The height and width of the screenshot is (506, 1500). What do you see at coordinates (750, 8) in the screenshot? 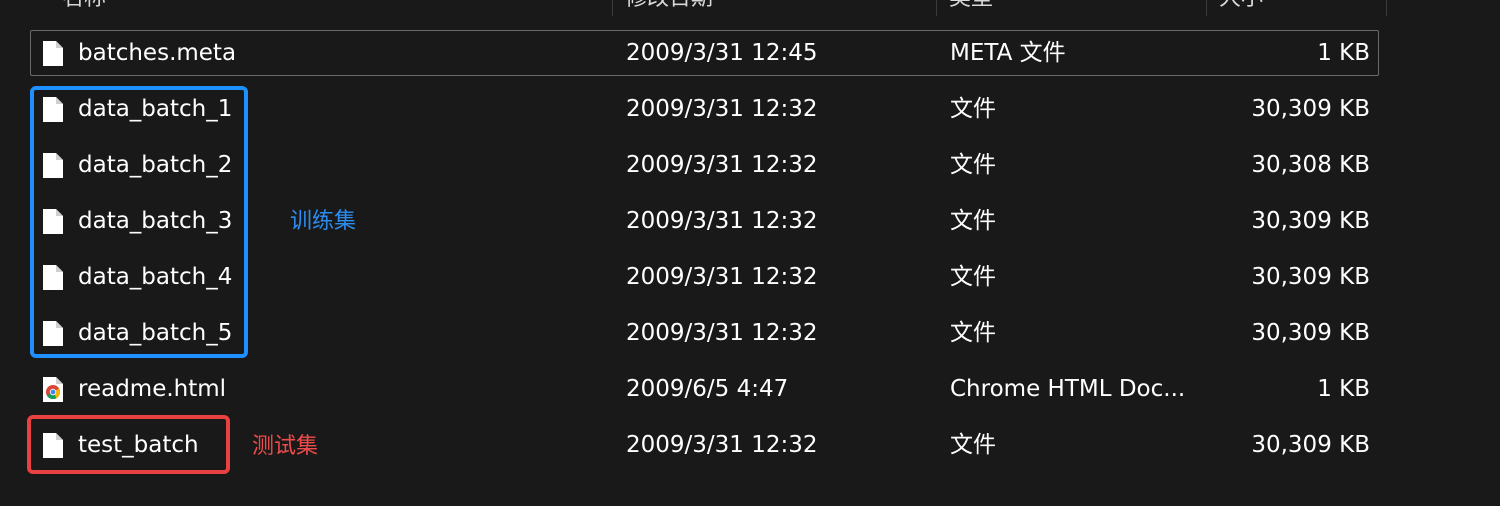
I see `column-header: 名称 修改日期 类型 大小` at bounding box center [750, 8].